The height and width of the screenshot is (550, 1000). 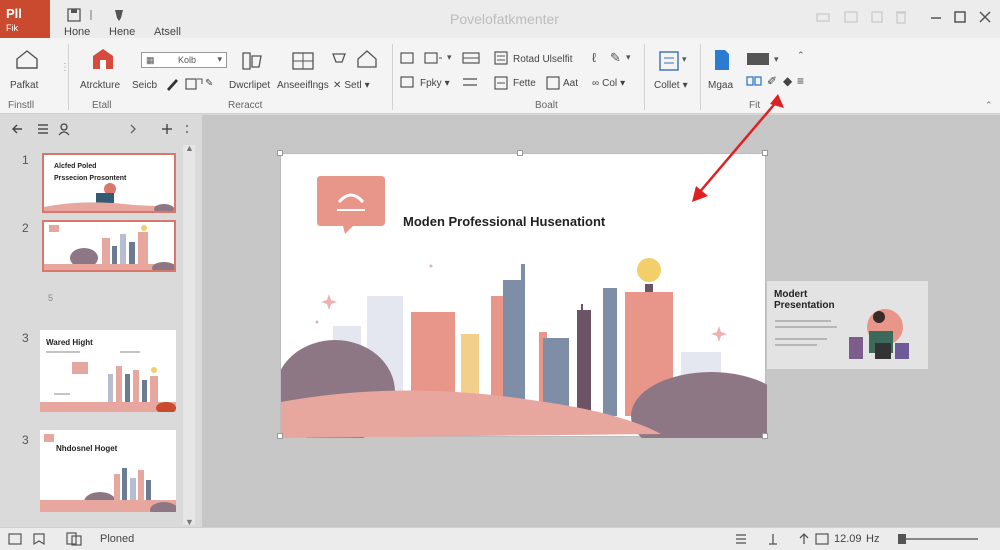 What do you see at coordinates (15, 539) in the screenshot?
I see `normal-view-icon` at bounding box center [15, 539].